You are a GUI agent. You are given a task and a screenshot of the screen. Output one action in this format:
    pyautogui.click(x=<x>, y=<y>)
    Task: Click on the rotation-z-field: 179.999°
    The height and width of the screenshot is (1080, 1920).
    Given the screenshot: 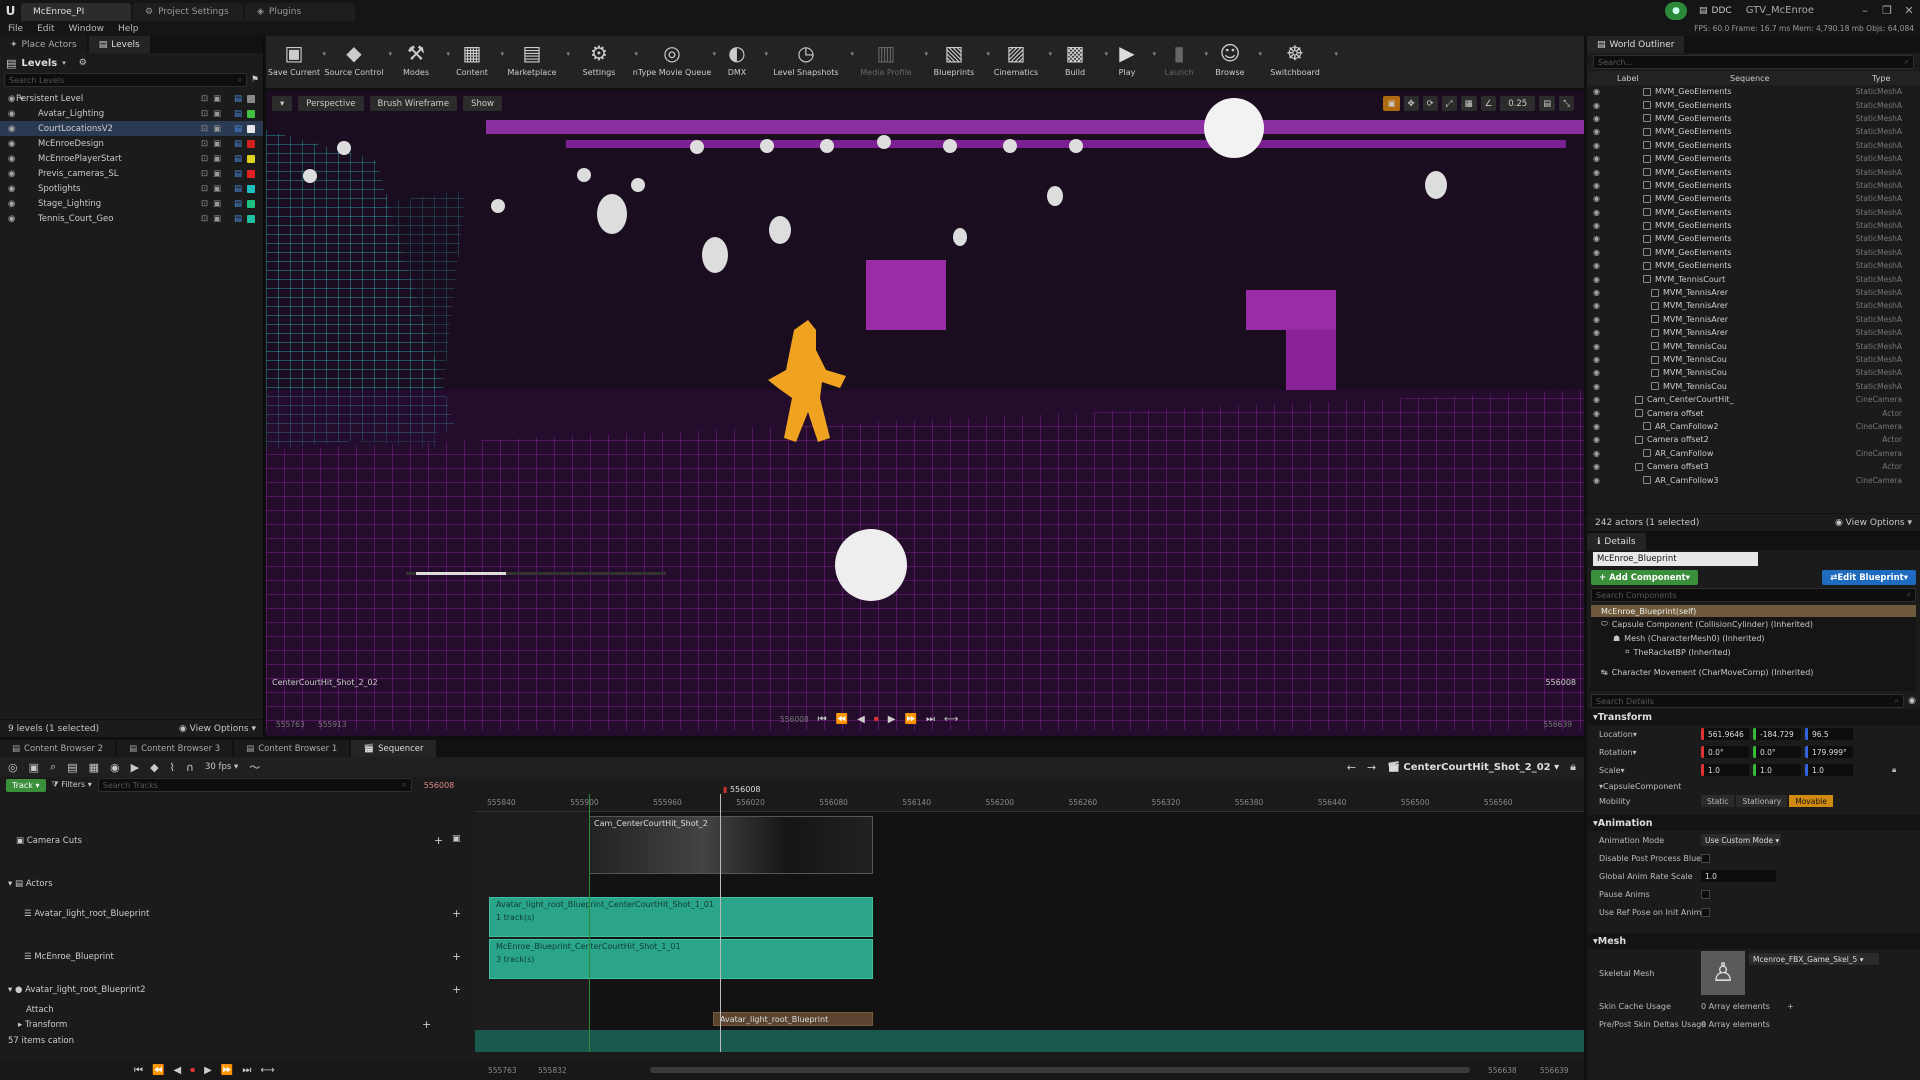 What is the action you would take?
    pyautogui.click(x=1829, y=752)
    